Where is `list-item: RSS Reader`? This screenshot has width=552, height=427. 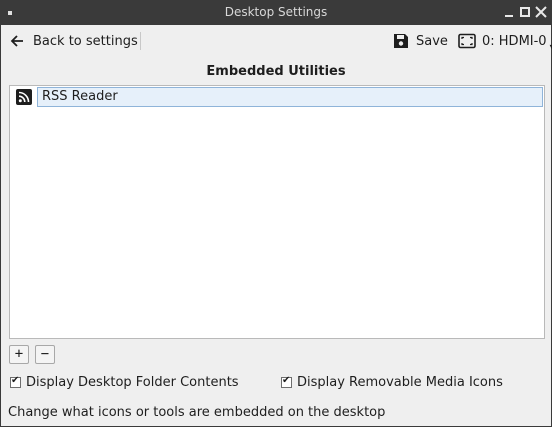 list-item: RSS Reader is located at coordinates (278, 97).